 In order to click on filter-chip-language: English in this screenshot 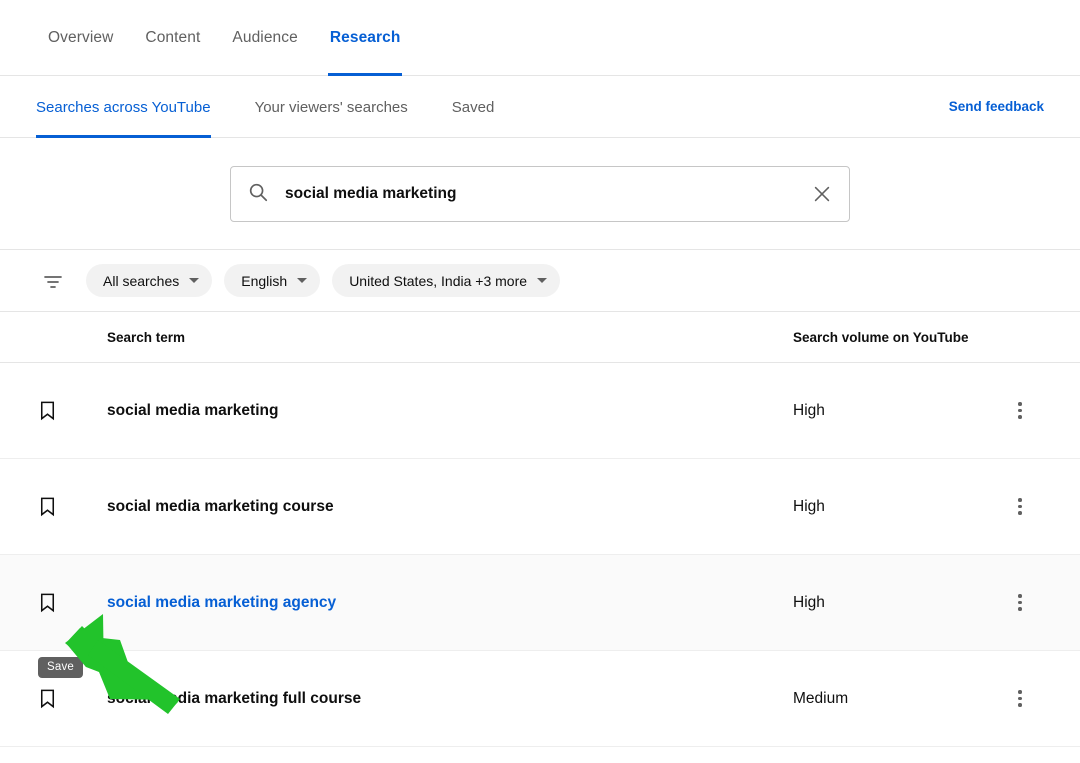, I will do `click(272, 280)`.